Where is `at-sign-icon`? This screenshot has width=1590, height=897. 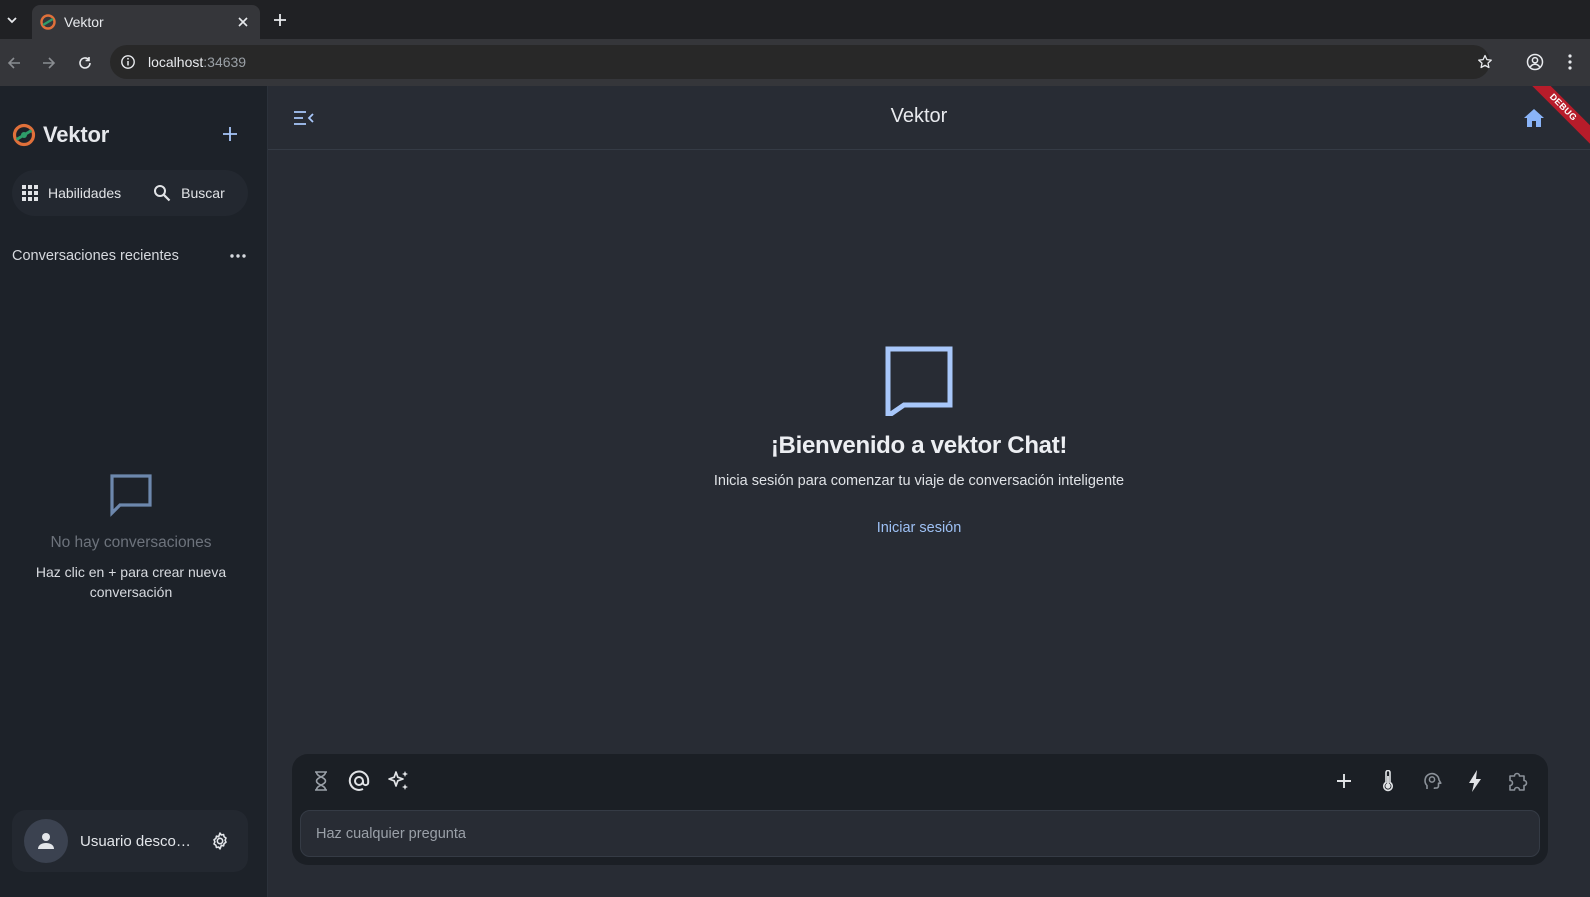
at-sign-icon is located at coordinates (359, 780).